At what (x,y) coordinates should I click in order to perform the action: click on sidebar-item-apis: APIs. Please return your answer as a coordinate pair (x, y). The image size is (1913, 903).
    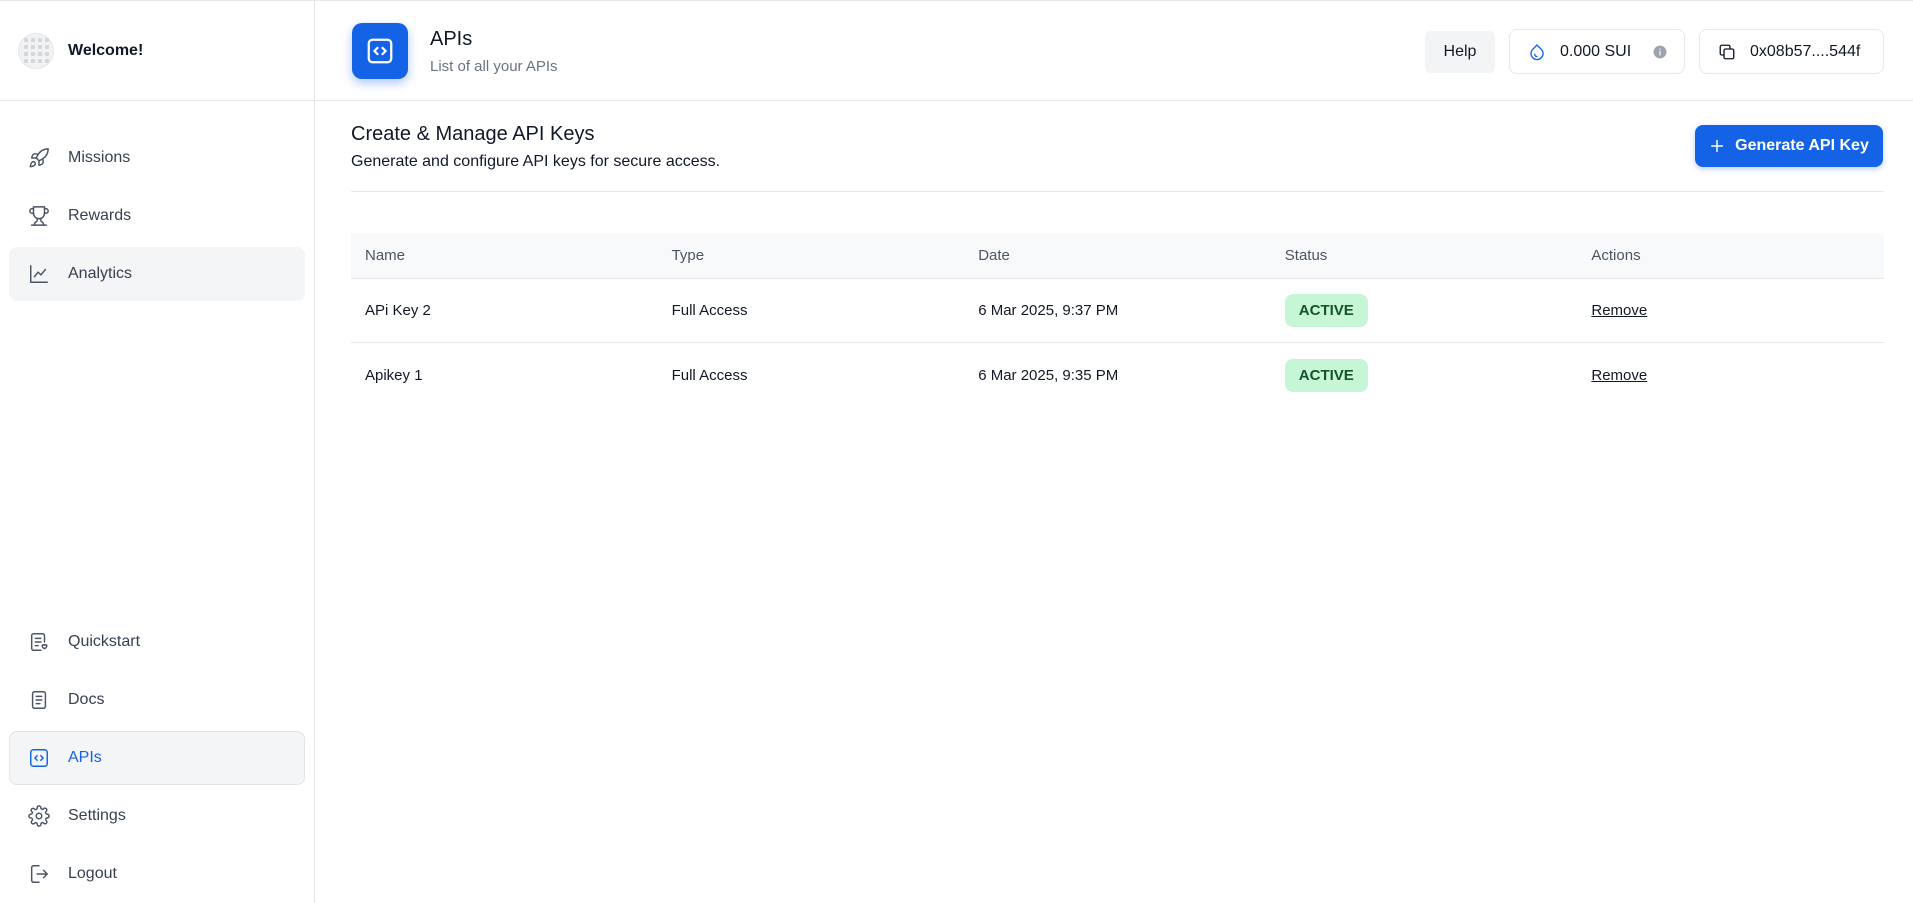
    Looking at the image, I should click on (157, 758).